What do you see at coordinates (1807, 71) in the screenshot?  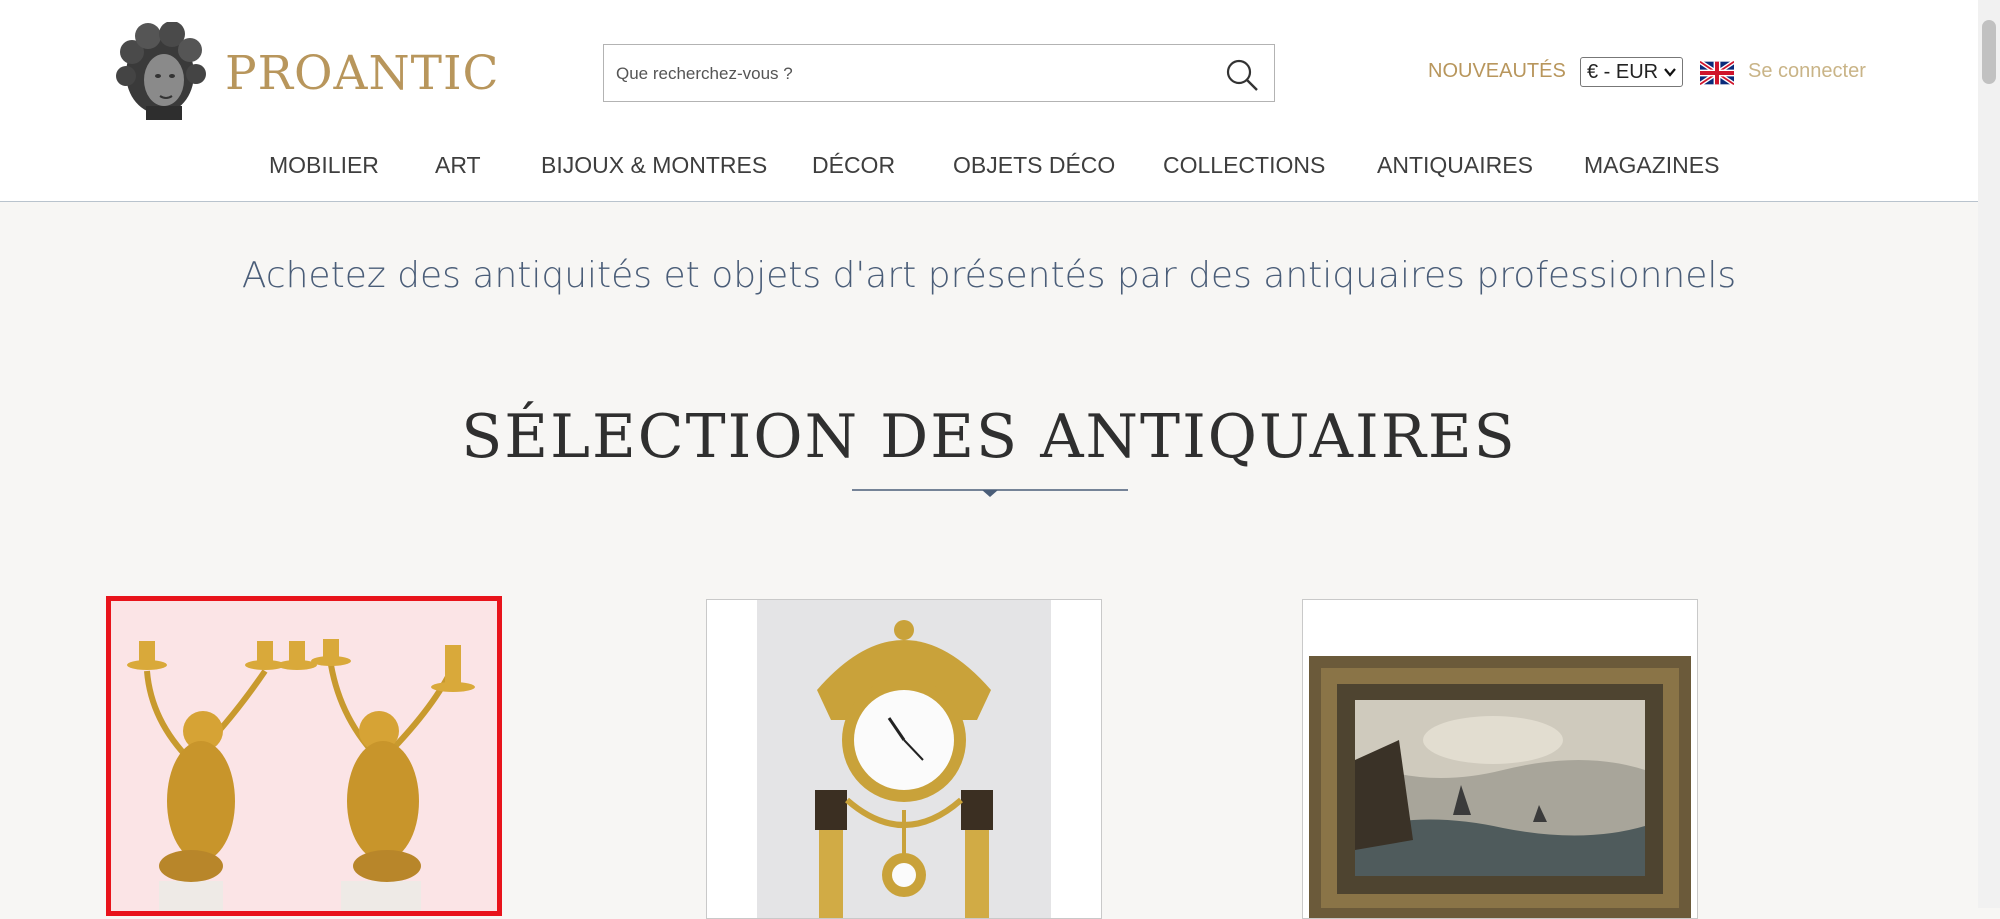 I see `login-link: Se connecter` at bounding box center [1807, 71].